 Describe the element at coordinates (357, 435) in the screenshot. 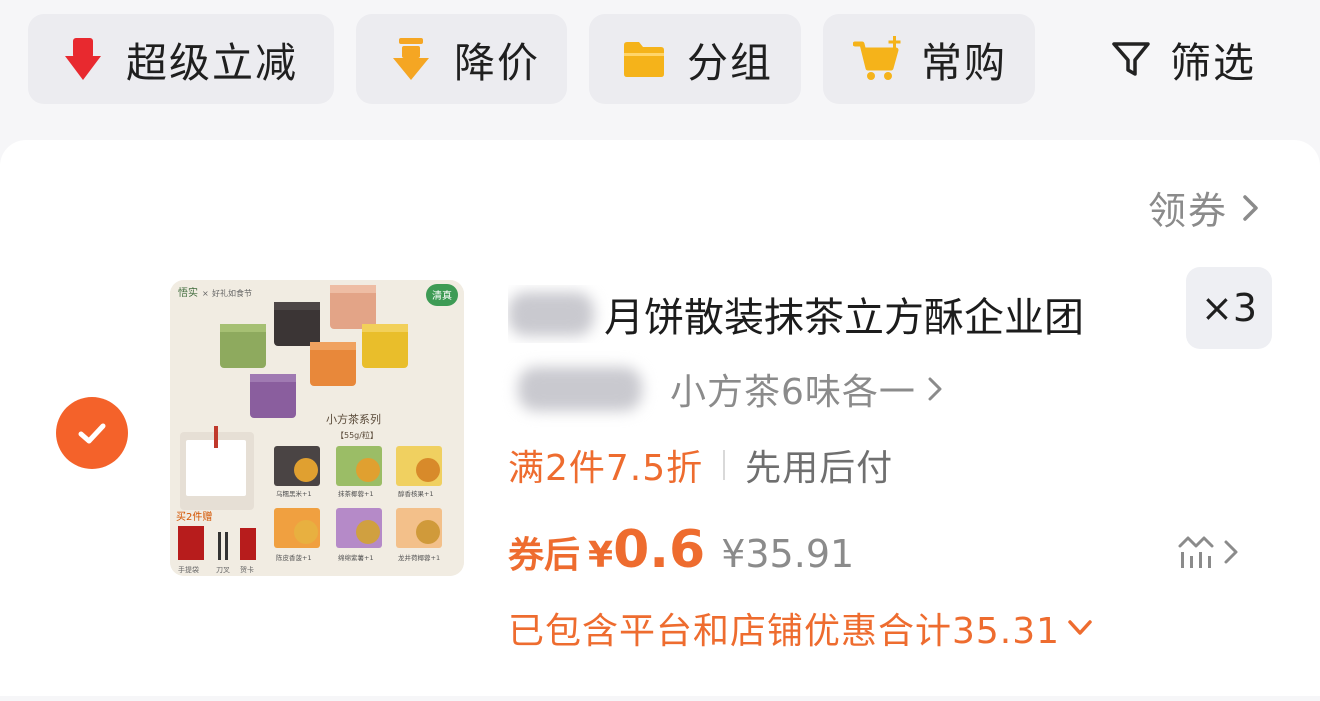

I see `svg-text: 【55g/粒】` at that location.